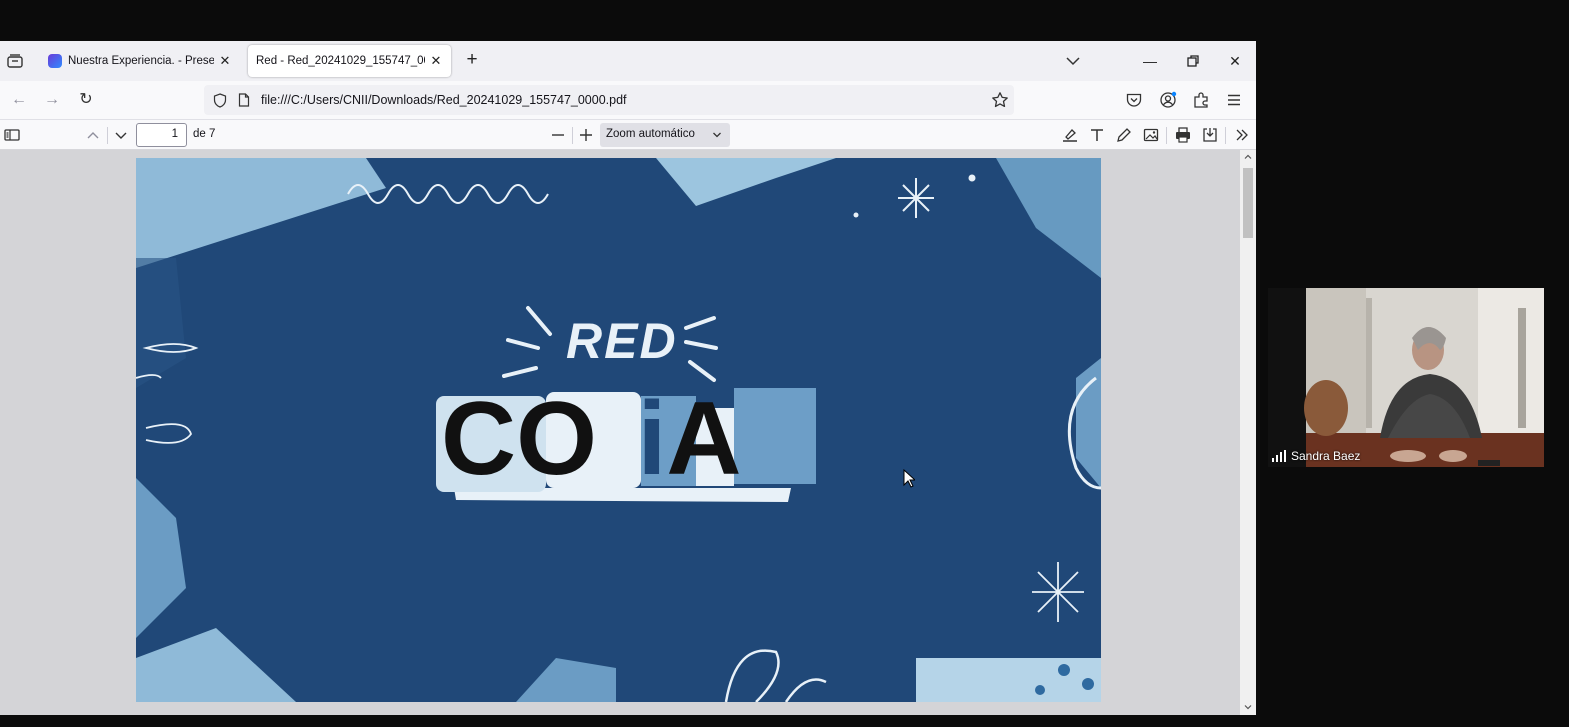 The height and width of the screenshot is (727, 1569). Describe the element at coordinates (204, 134) in the screenshot. I see `page-count-label: de 7` at that location.